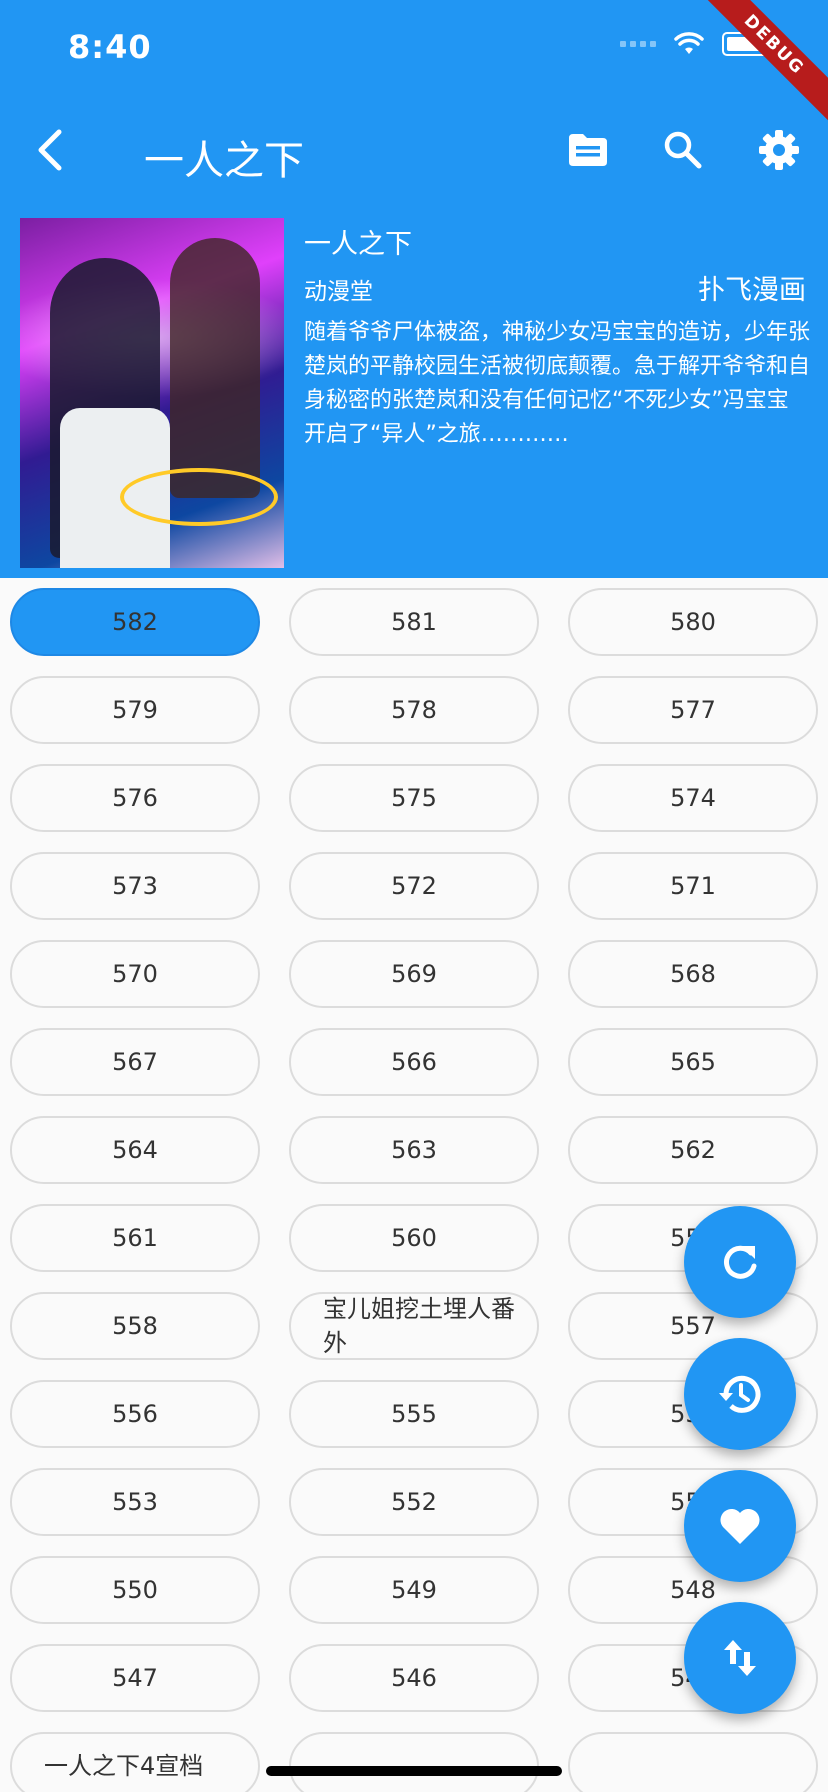 This screenshot has width=828, height=1792. What do you see at coordinates (135, 1762) in the screenshot?
I see `chapter-chip: 一人之下4宣档` at bounding box center [135, 1762].